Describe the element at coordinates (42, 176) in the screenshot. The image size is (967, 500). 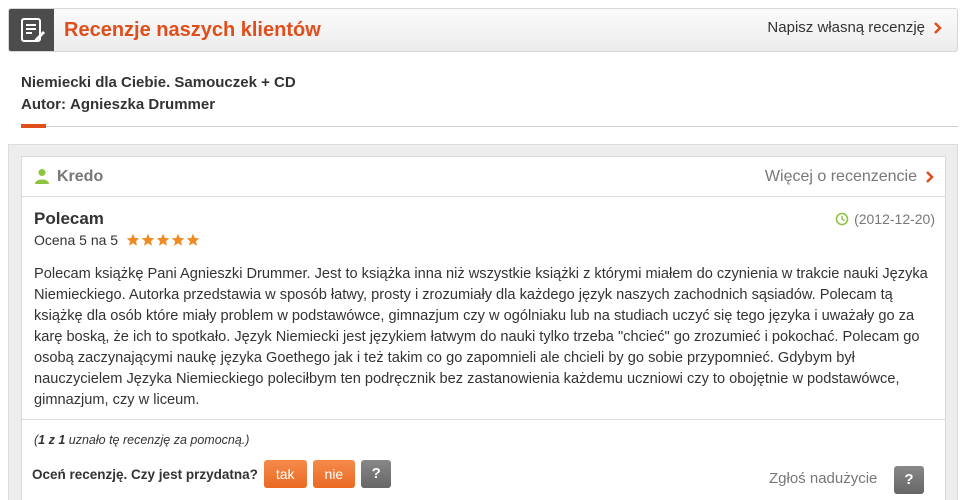
I see `user-icon` at that location.